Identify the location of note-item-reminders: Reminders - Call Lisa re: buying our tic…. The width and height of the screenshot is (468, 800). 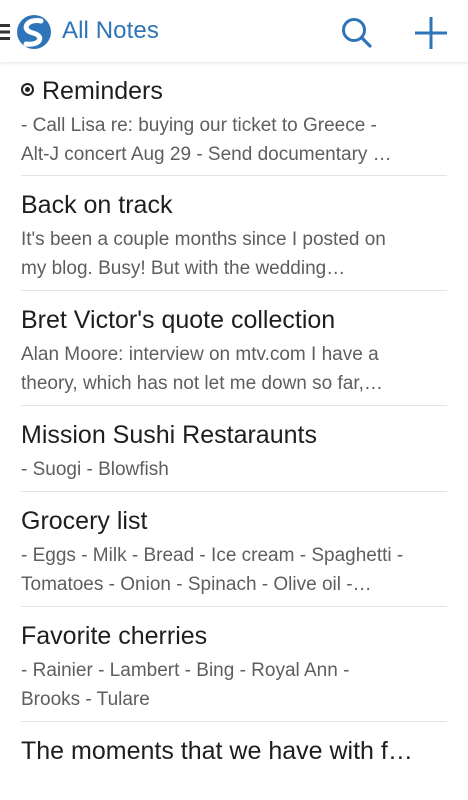
(234, 119).